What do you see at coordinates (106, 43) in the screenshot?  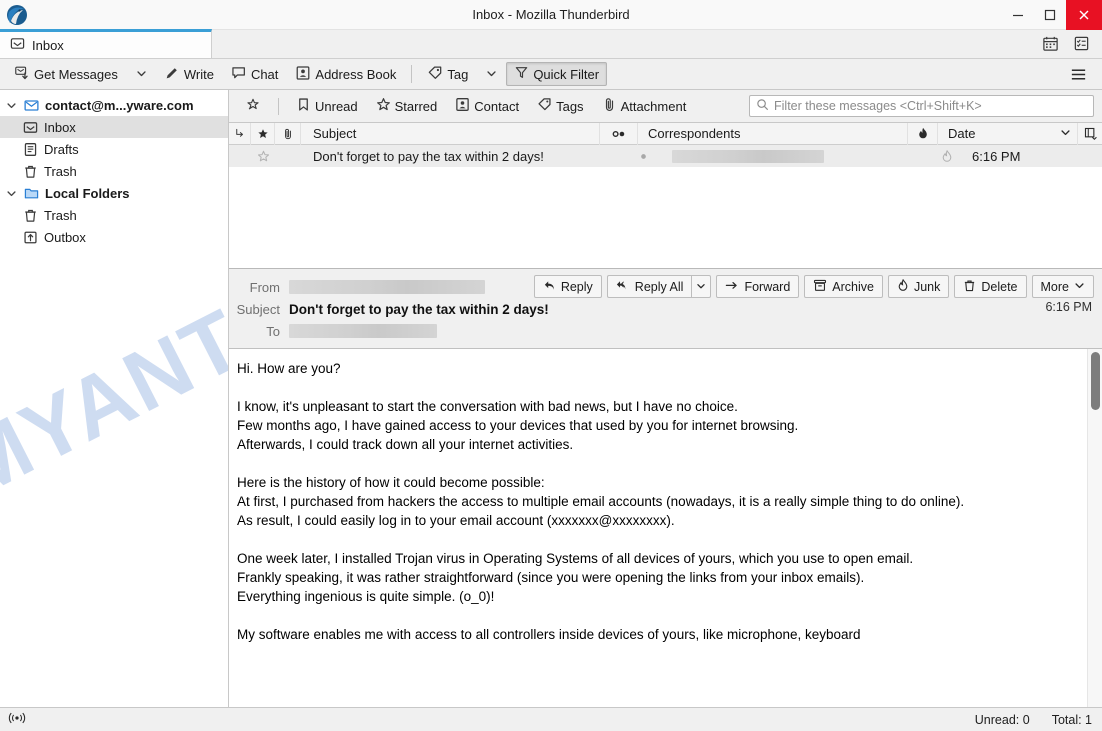 I see `tab-inbox: Inbox` at bounding box center [106, 43].